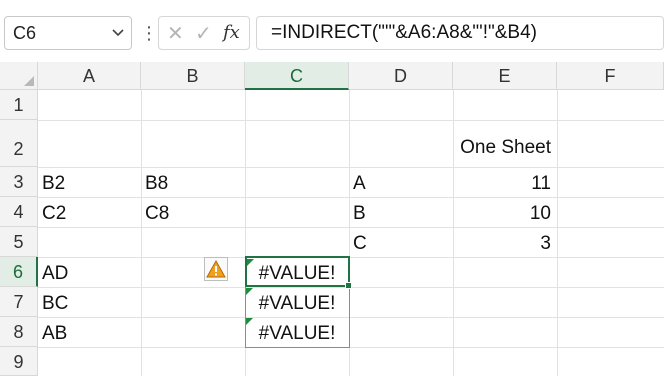 The height and width of the screenshot is (377, 664). Describe the element at coordinates (19, 332) in the screenshot. I see `row-header-8: 8` at that location.